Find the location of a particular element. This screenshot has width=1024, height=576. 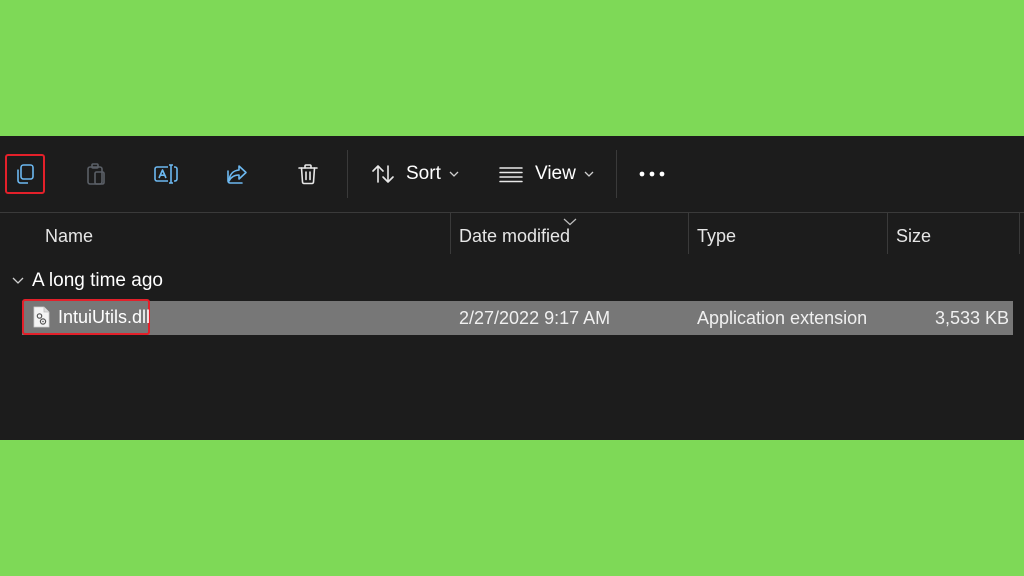

trash-icon is located at coordinates (308, 174).